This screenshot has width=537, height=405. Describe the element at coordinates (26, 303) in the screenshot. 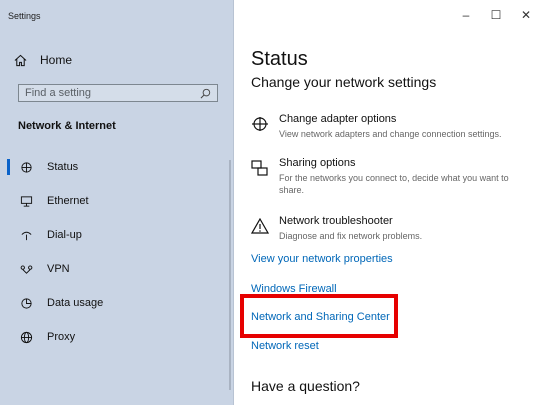

I see `data-usage-icon` at that location.